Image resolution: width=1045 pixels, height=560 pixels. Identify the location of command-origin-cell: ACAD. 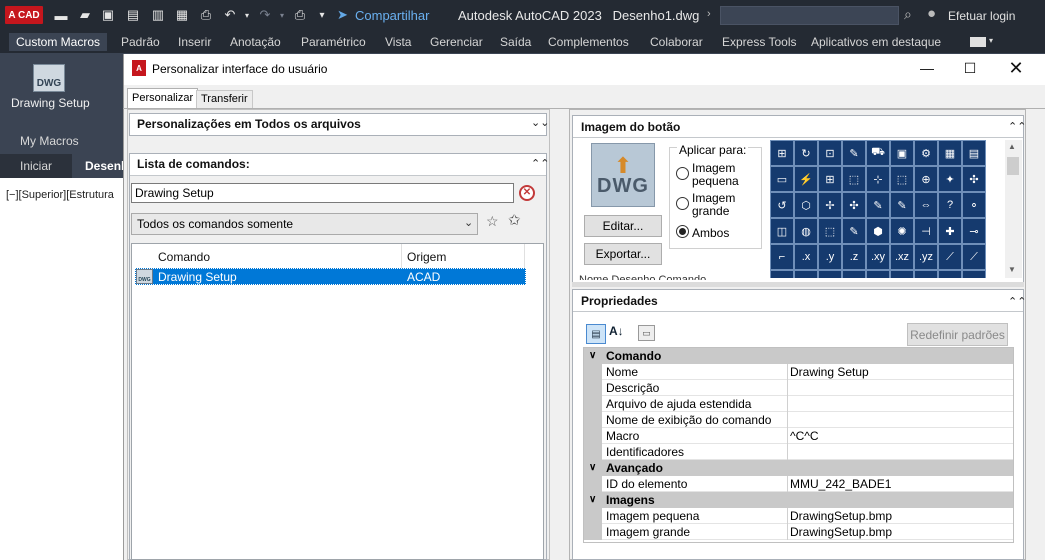
(423, 277).